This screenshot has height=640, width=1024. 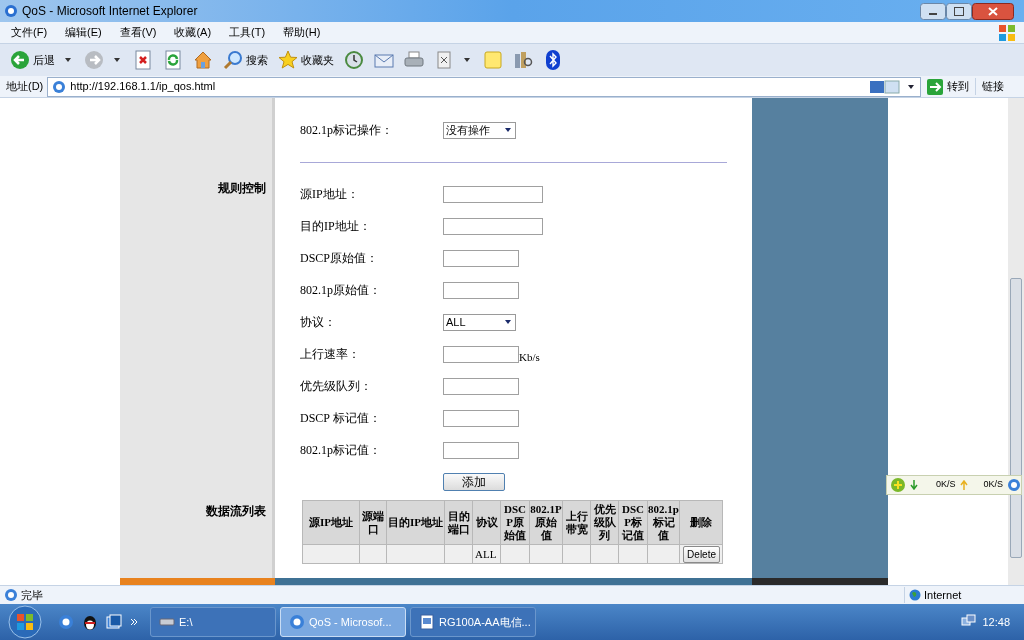 What do you see at coordinates (1016, 418) in the screenshot?
I see `scrollbar-thumb` at bounding box center [1016, 418].